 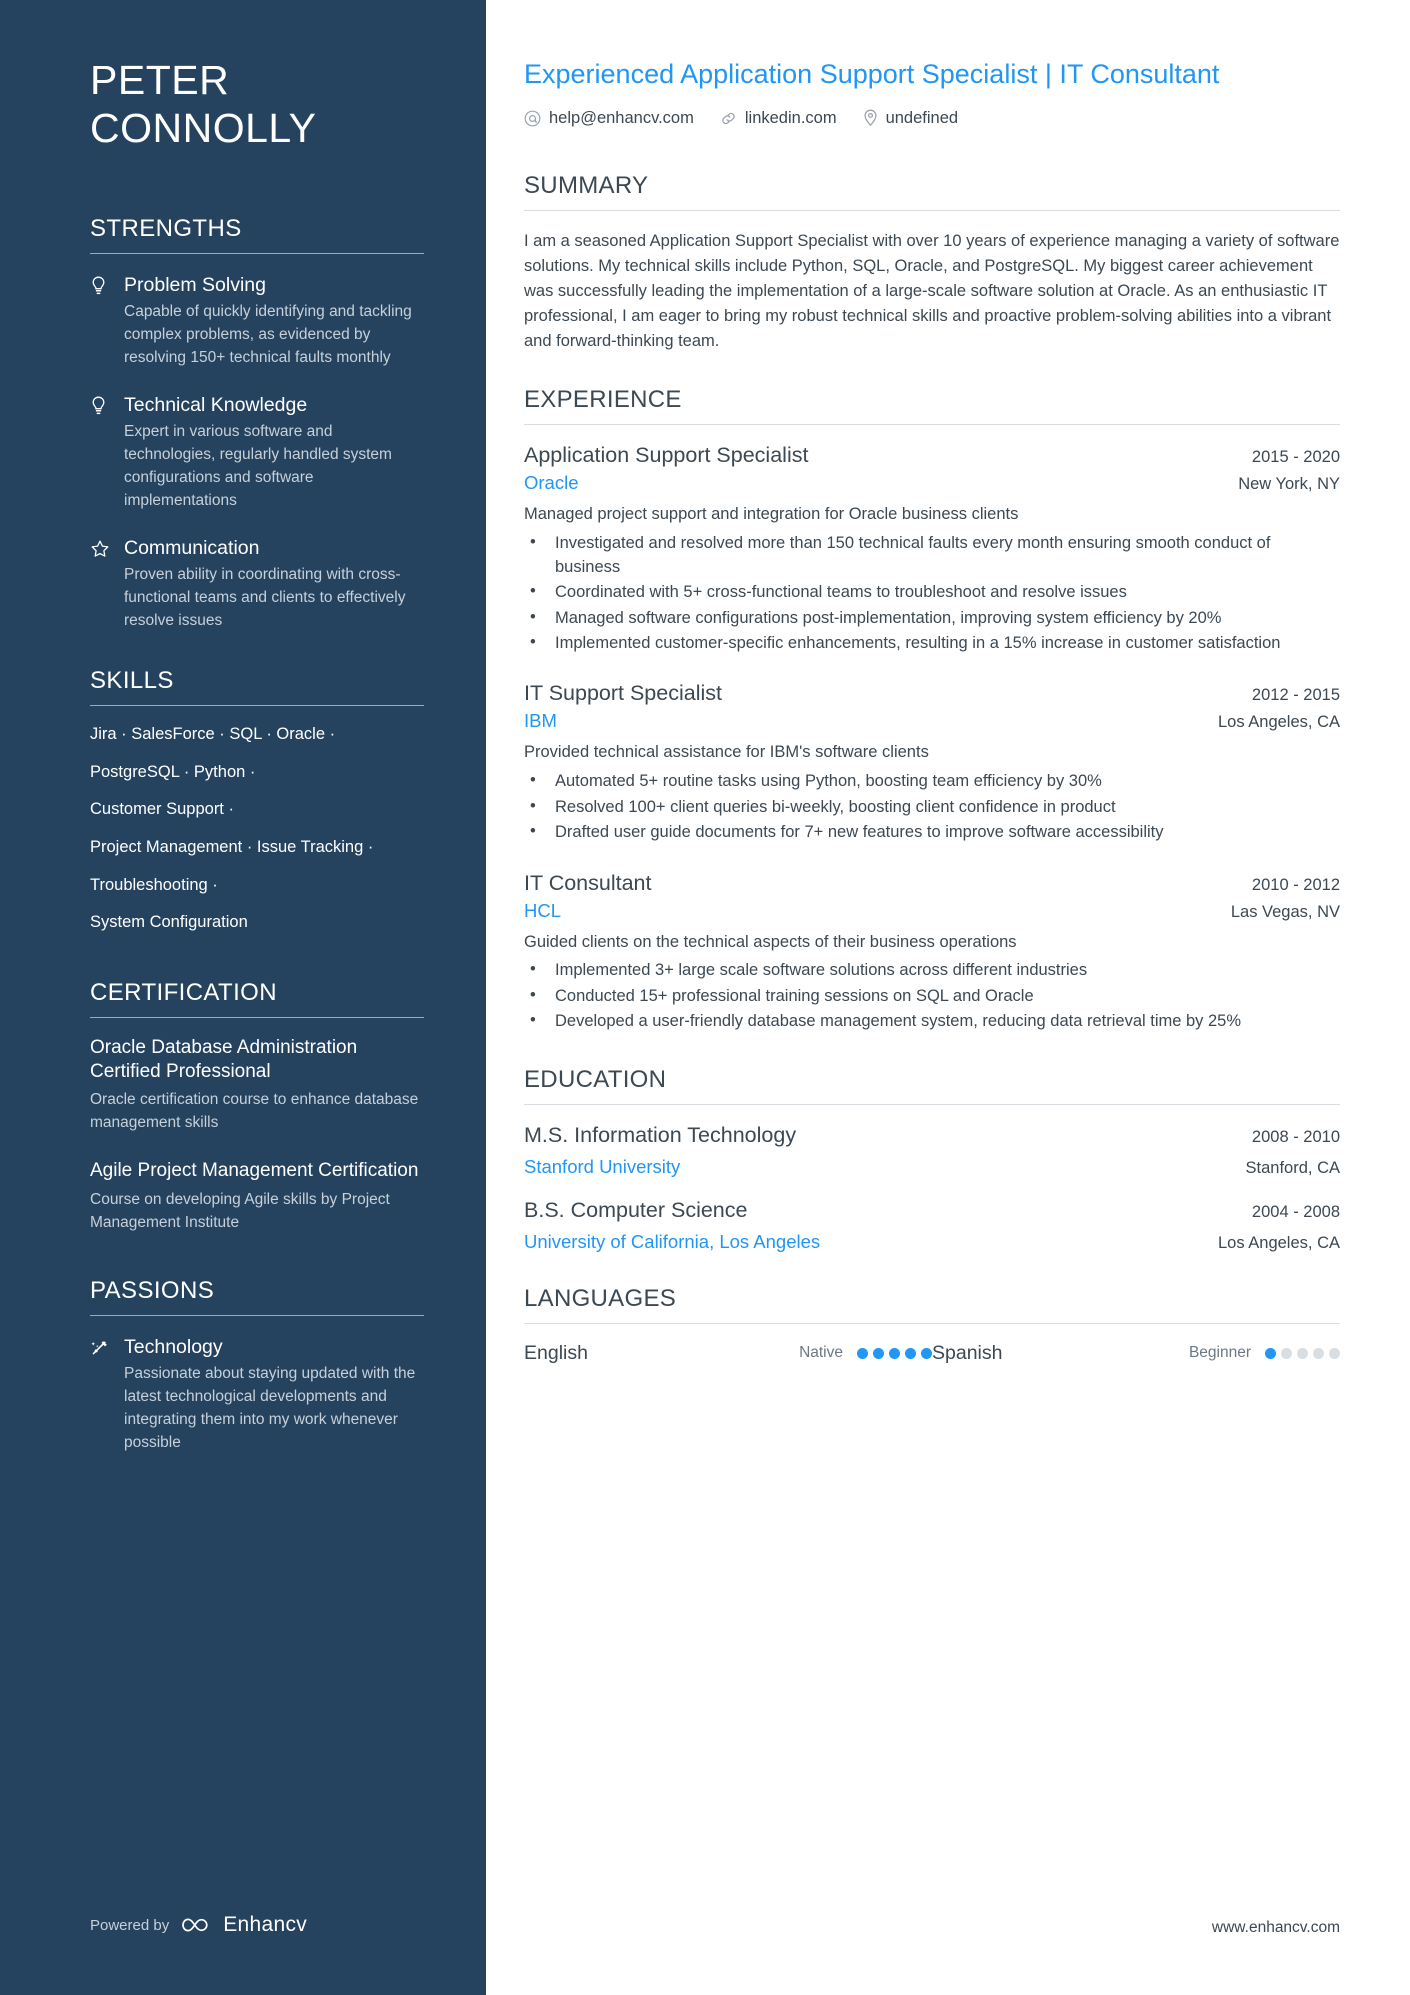 I want to click on shooting-star-icon, so click(x=107, y=1394).